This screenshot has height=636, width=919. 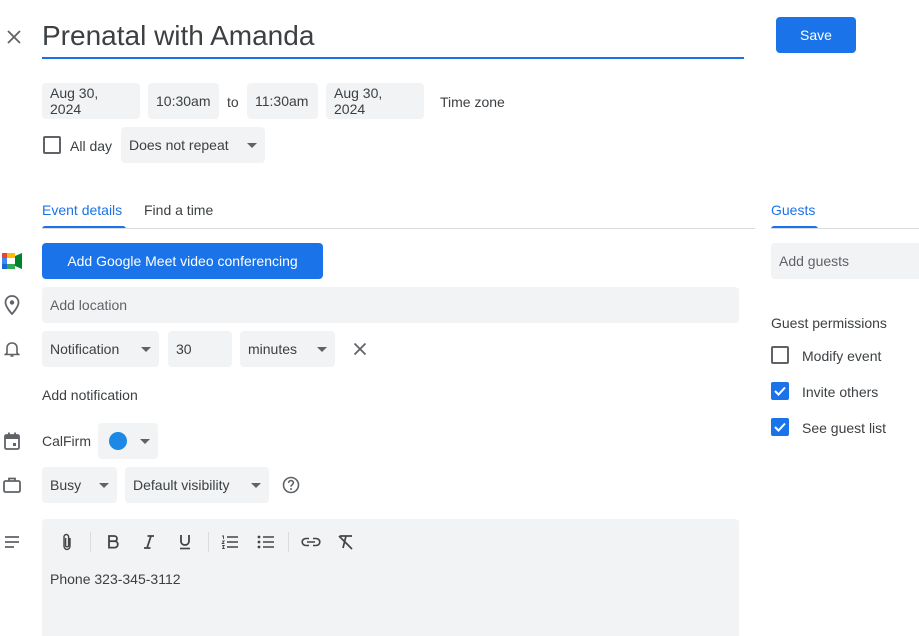 What do you see at coordinates (291, 485) in the screenshot?
I see `help-icon` at bounding box center [291, 485].